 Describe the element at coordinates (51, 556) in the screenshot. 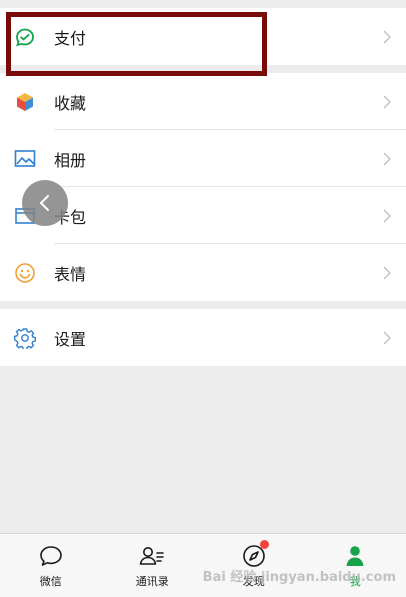

I see `chat-bubble-icon` at that location.